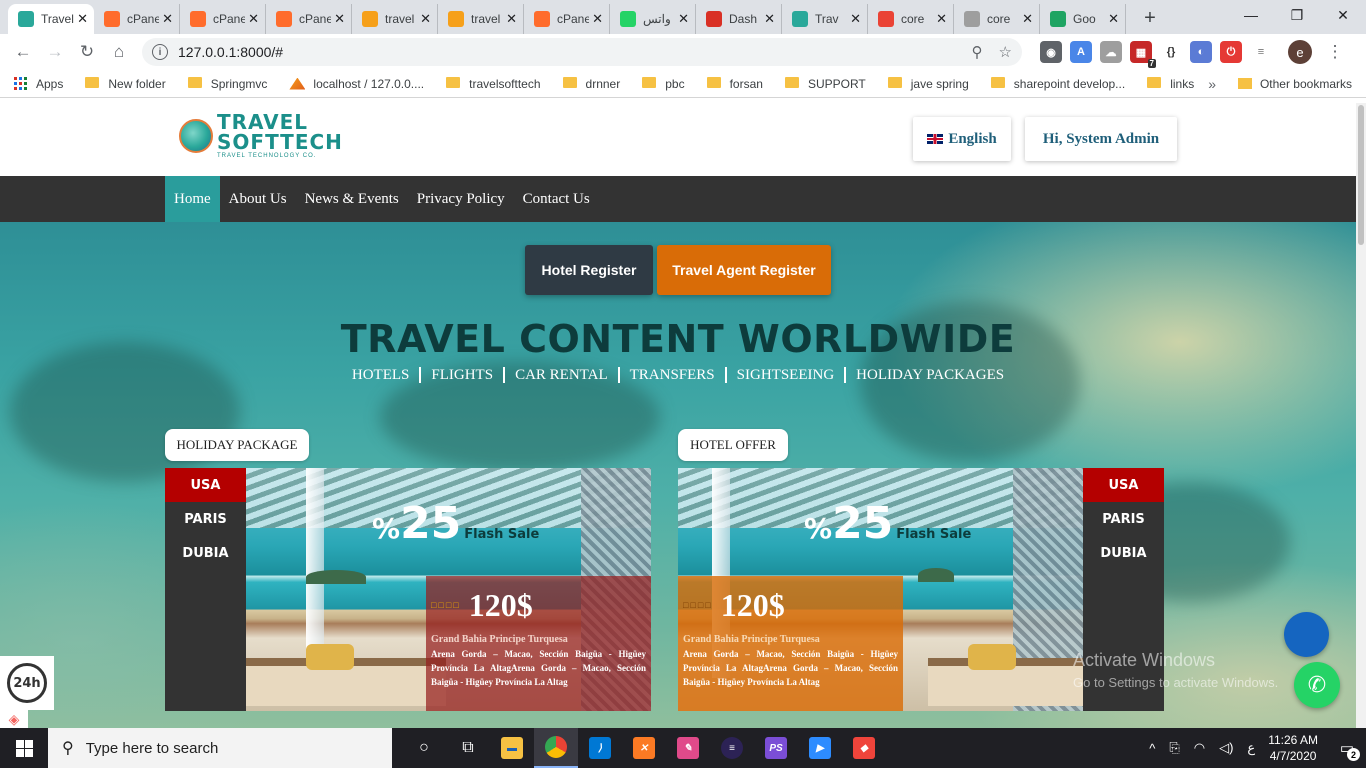 The height and width of the screenshot is (768, 1366). What do you see at coordinates (261, 135) in the screenshot?
I see `travelsofttech-logo: TRAVEL SOFTTECH TRAVEL TECHNOLOGY CO.` at bounding box center [261, 135].